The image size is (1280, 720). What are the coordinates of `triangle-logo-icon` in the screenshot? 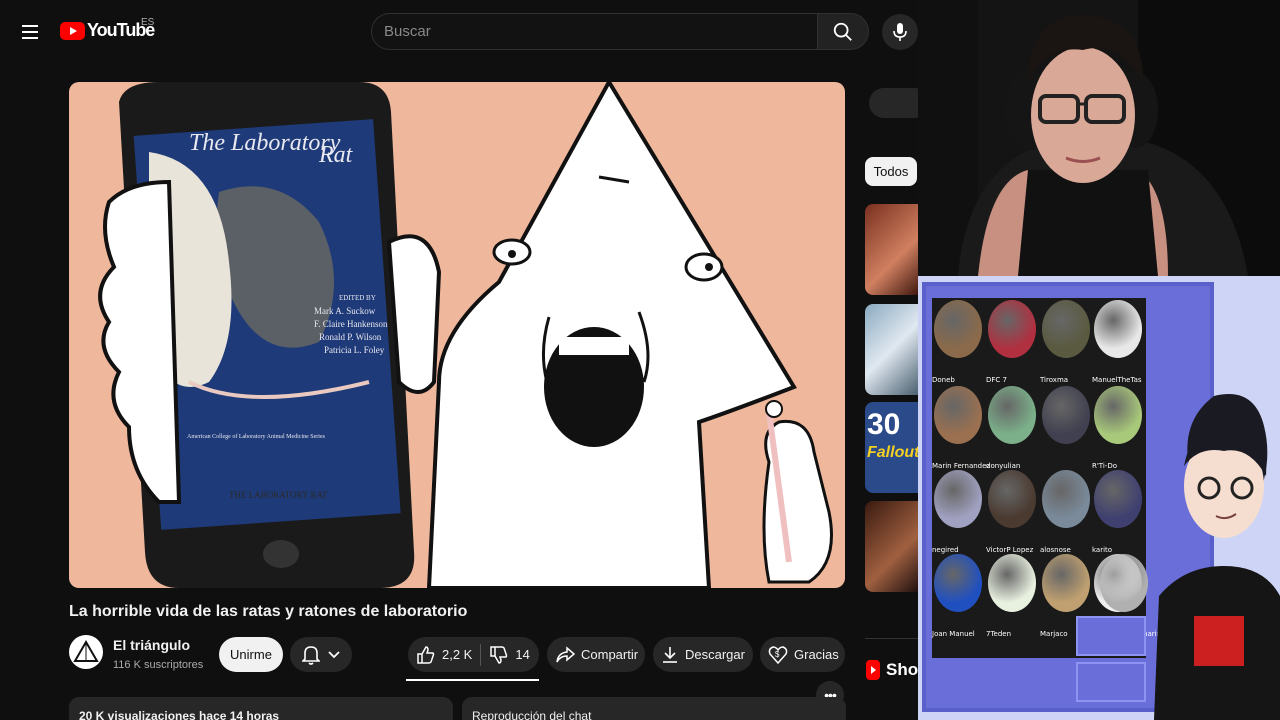 It's located at (86, 651).